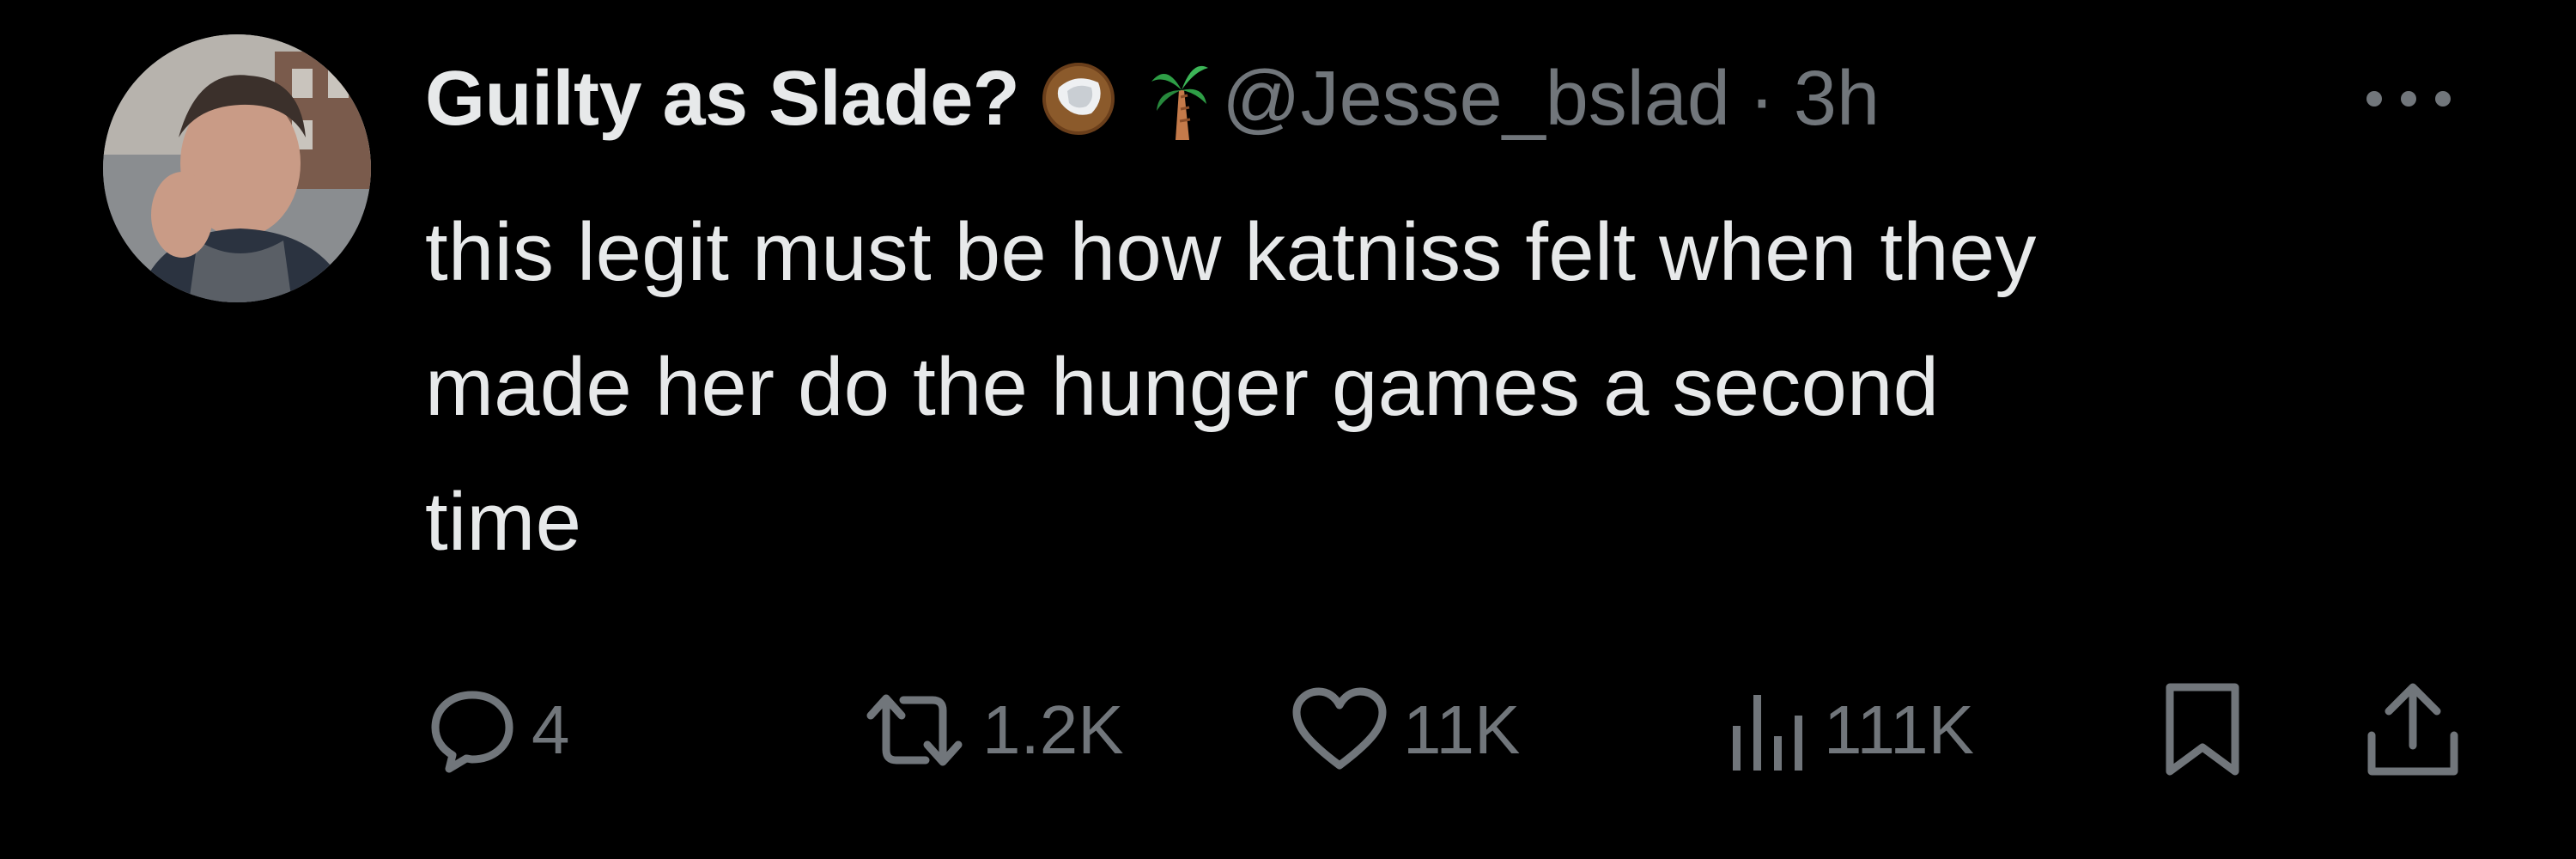 This screenshot has height=859, width=2576. I want to click on more-options-icon, so click(2408, 99).